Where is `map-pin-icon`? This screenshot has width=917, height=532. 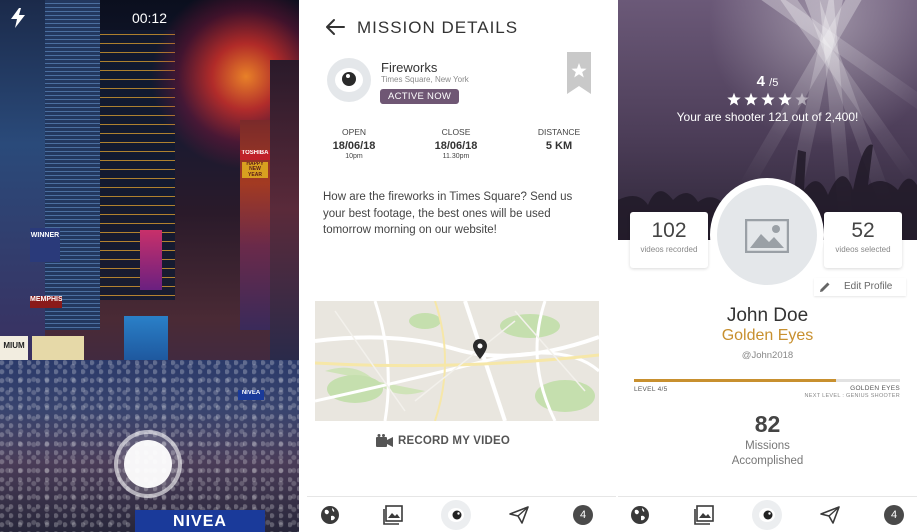
map-pin-icon is located at coordinates (480, 349).